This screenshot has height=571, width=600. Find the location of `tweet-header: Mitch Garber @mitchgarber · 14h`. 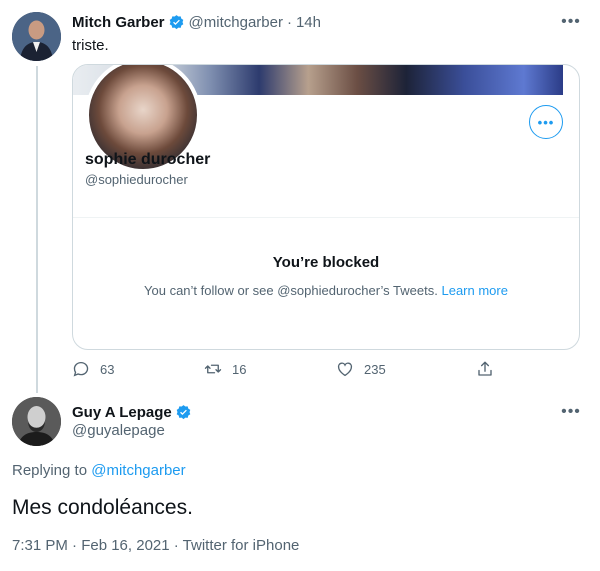

tweet-header: Mitch Garber @mitchgarber · 14h is located at coordinates (196, 22).